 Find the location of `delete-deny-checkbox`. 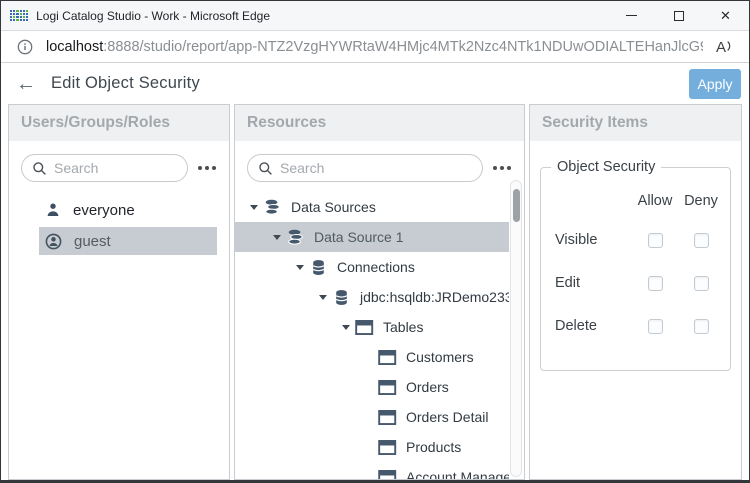

delete-deny-checkbox is located at coordinates (701, 326).